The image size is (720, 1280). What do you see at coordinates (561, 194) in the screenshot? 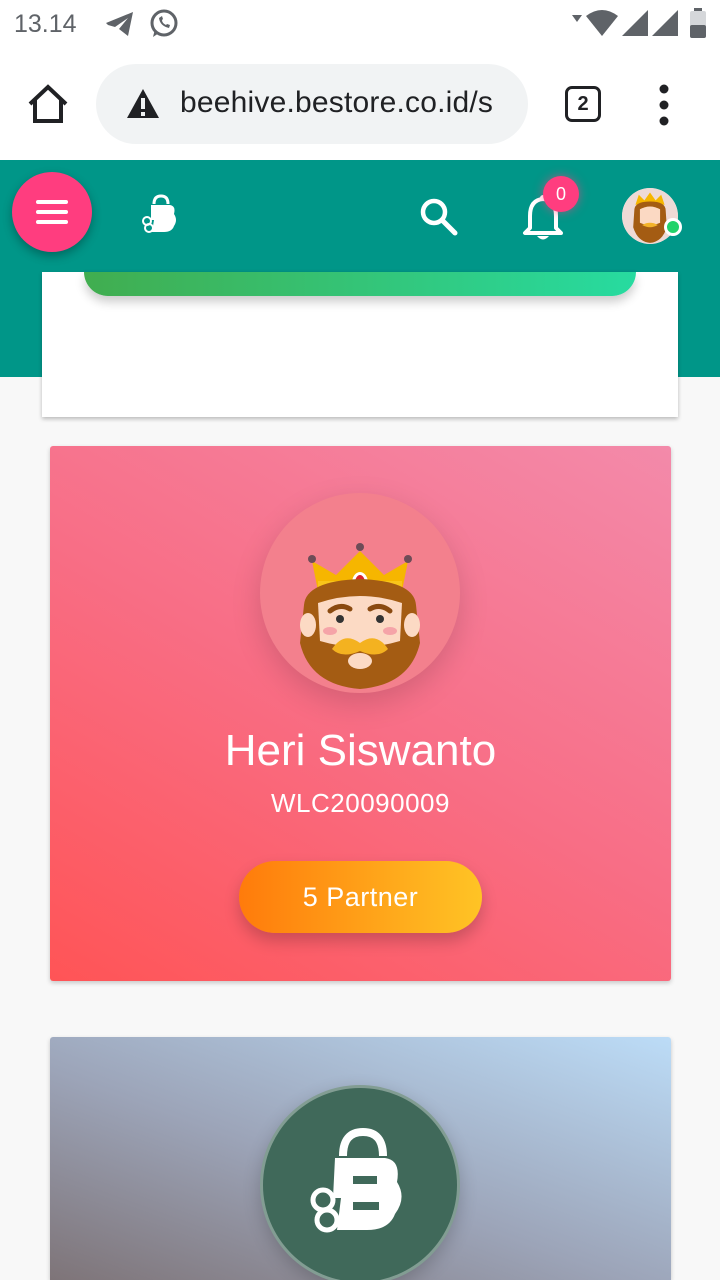
I see `notification-badge: 0` at bounding box center [561, 194].